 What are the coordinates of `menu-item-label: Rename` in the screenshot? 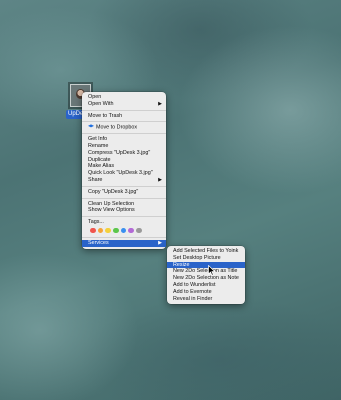 It's located at (98, 145).